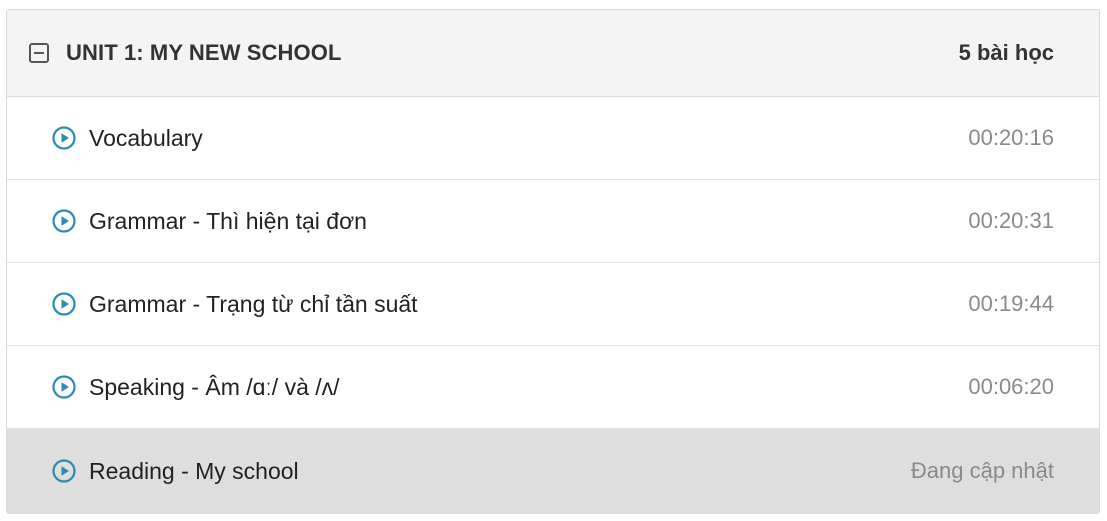 Image resolution: width=1107 pixels, height=521 pixels. What do you see at coordinates (194, 470) in the screenshot?
I see `lesson-title: Reading - My school` at bounding box center [194, 470].